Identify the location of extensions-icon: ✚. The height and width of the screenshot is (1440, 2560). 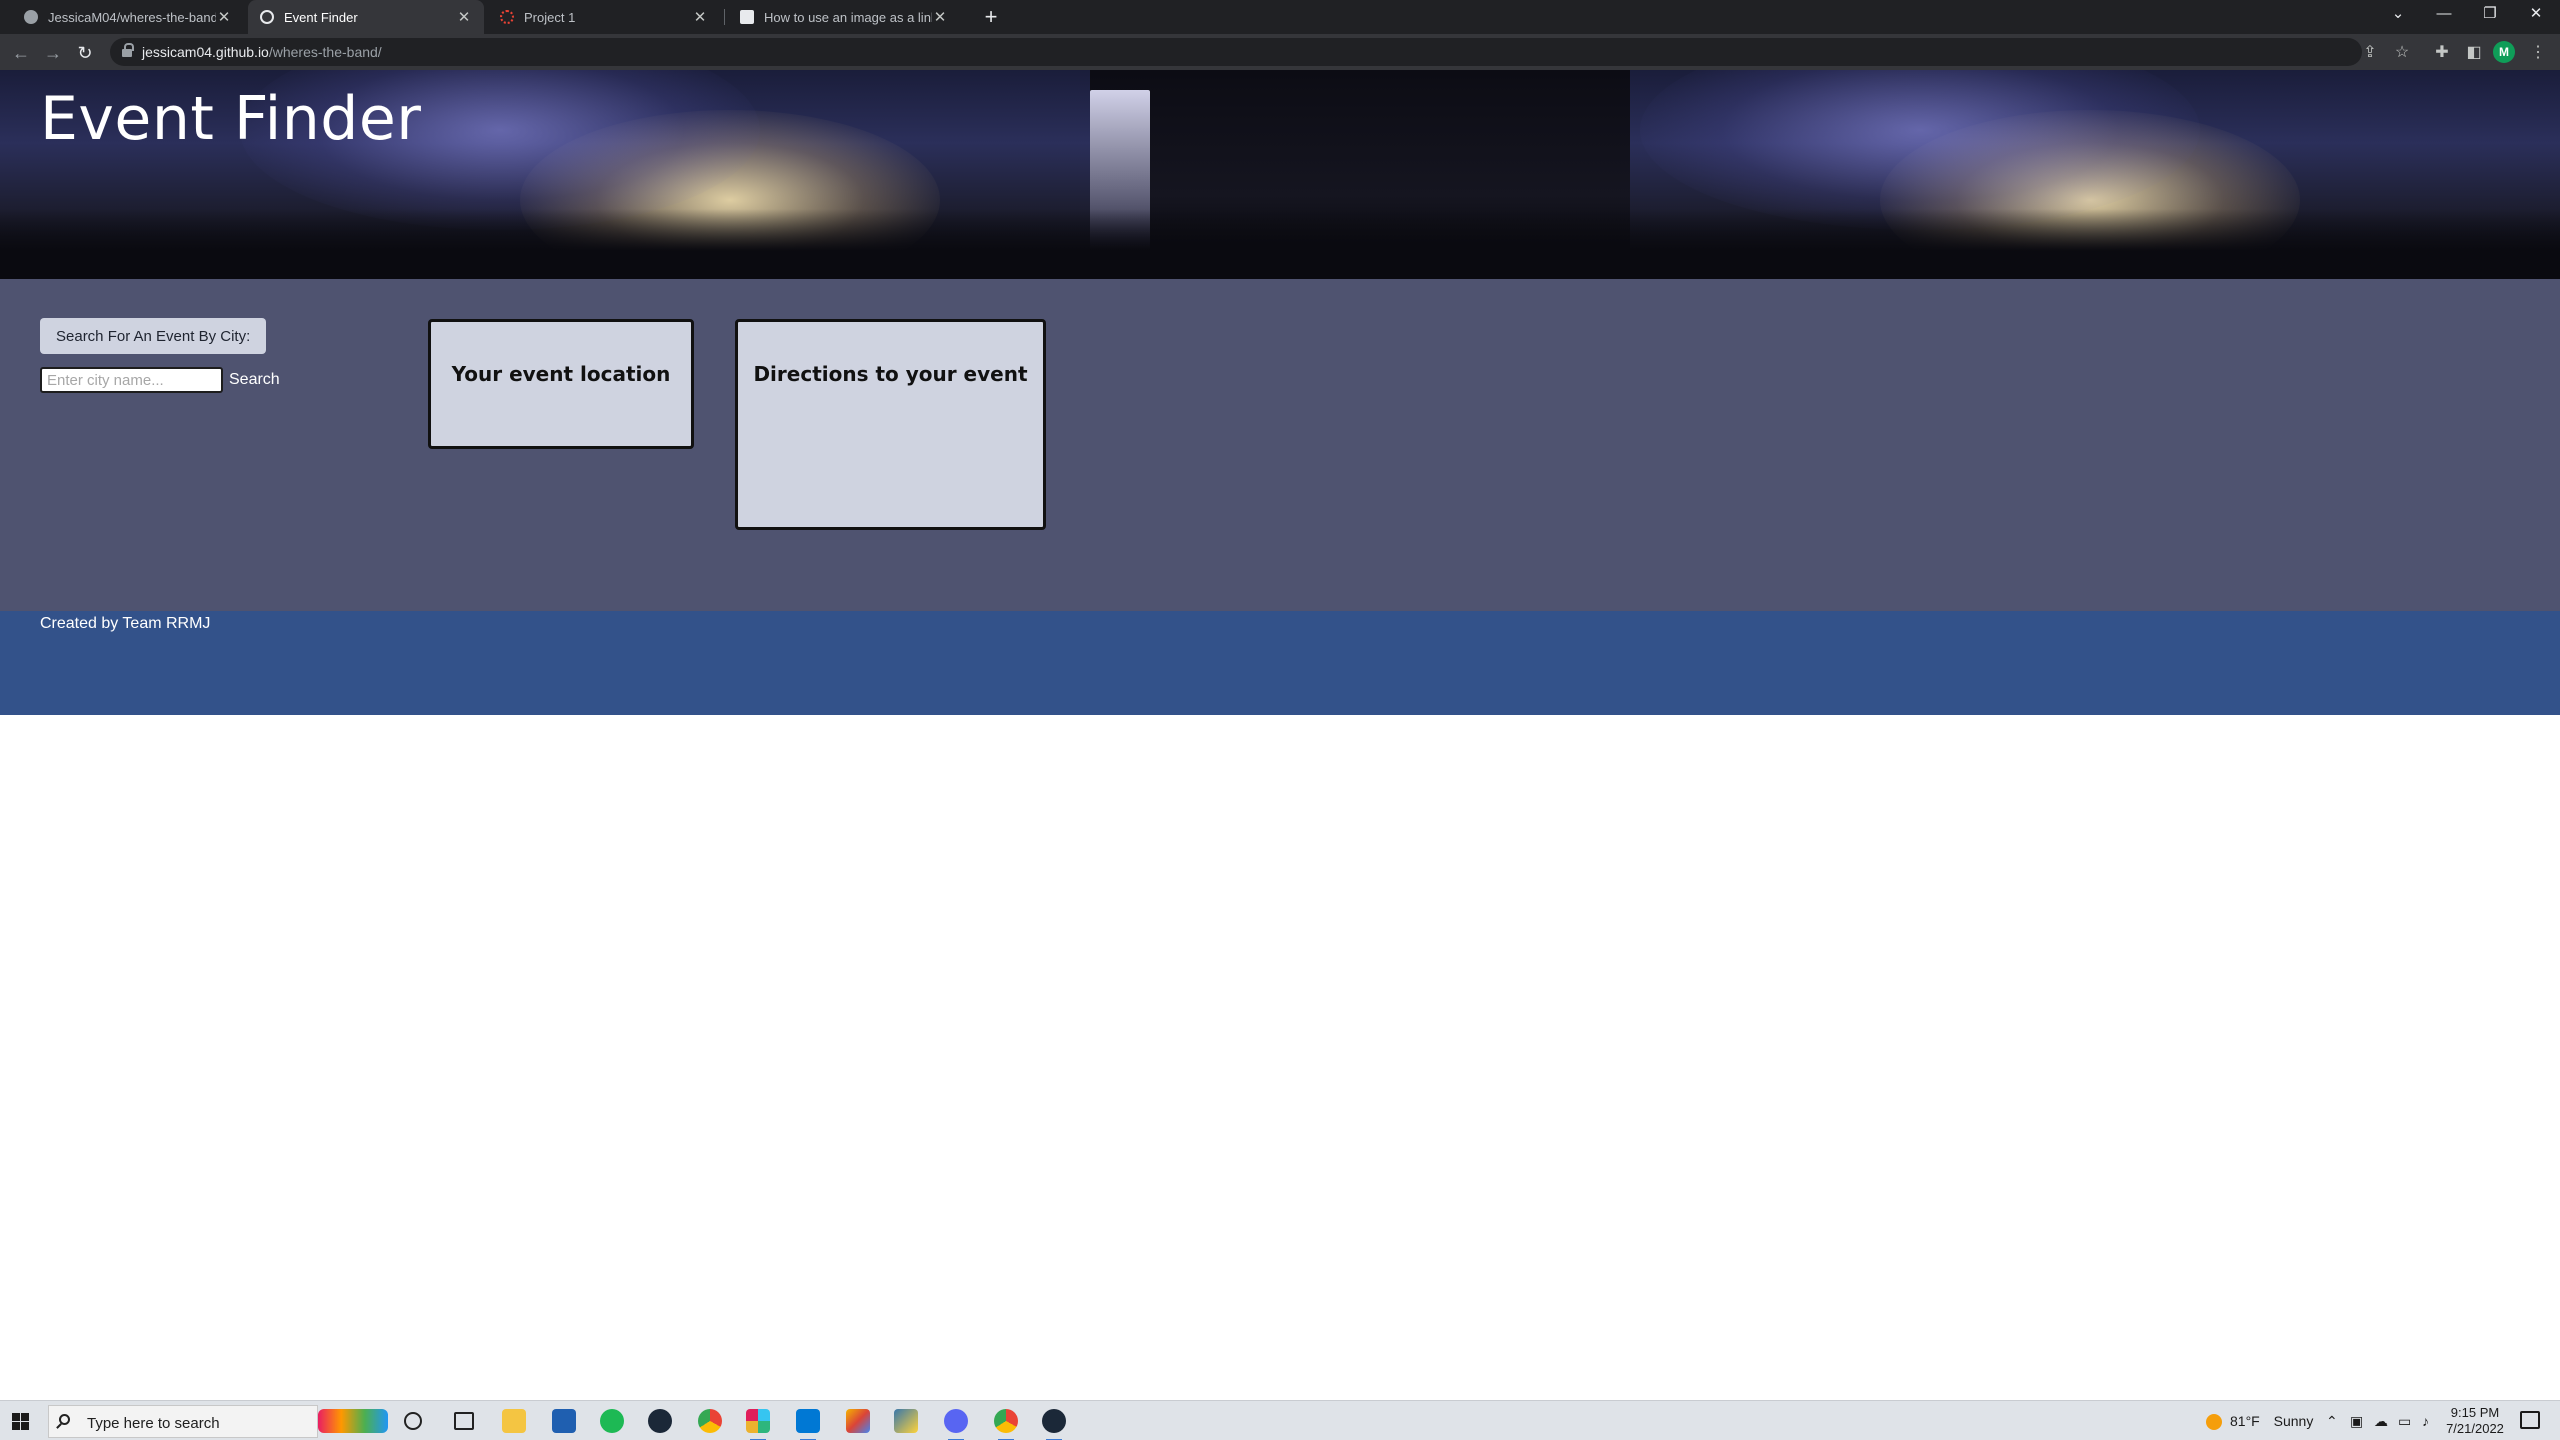
(2442, 53).